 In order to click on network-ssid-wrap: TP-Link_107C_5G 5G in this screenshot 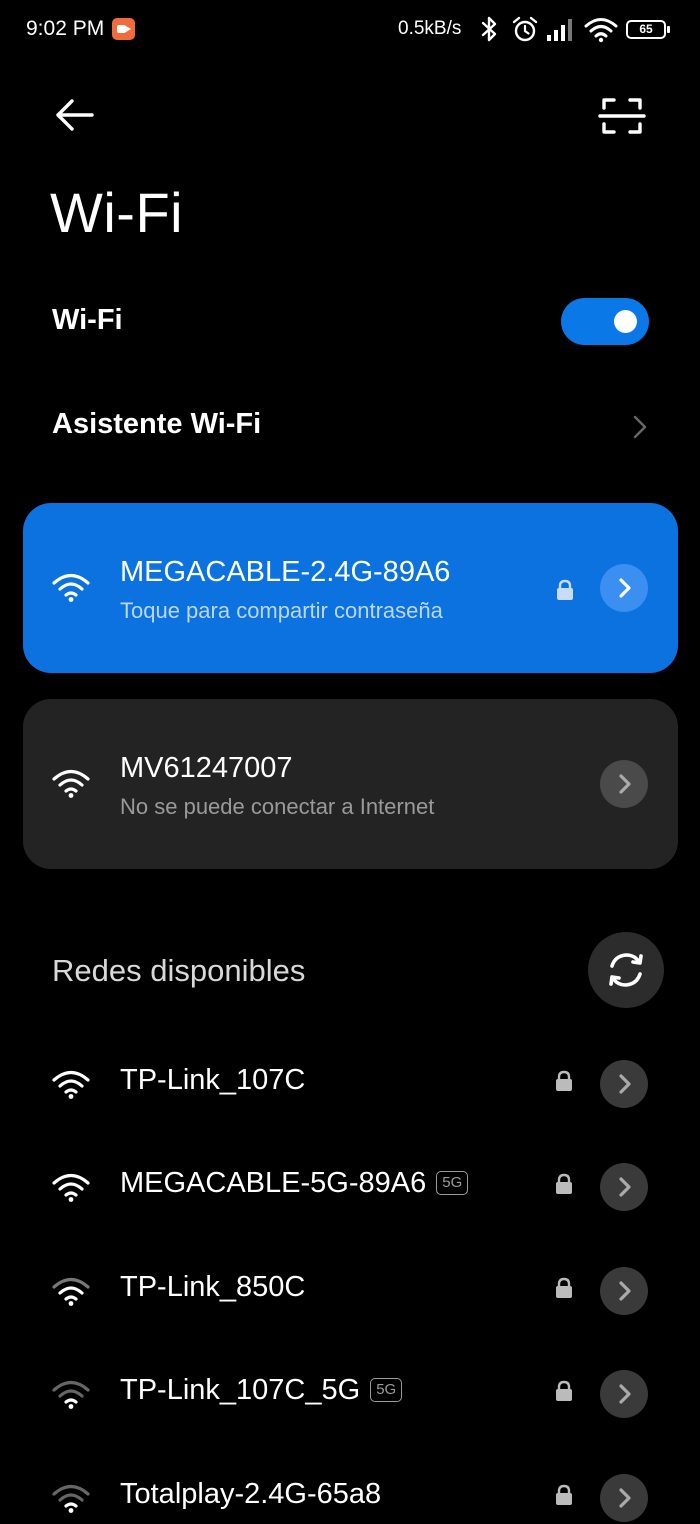, I will do `click(261, 1390)`.